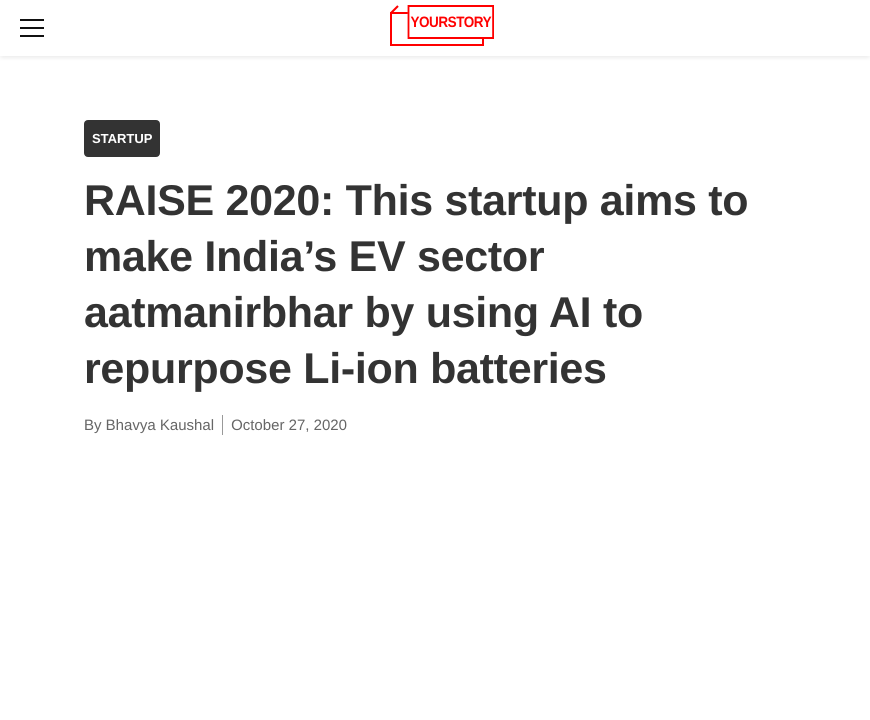 The image size is (870, 720). I want to click on author-name: By Bhavya Kaushal, so click(149, 425).